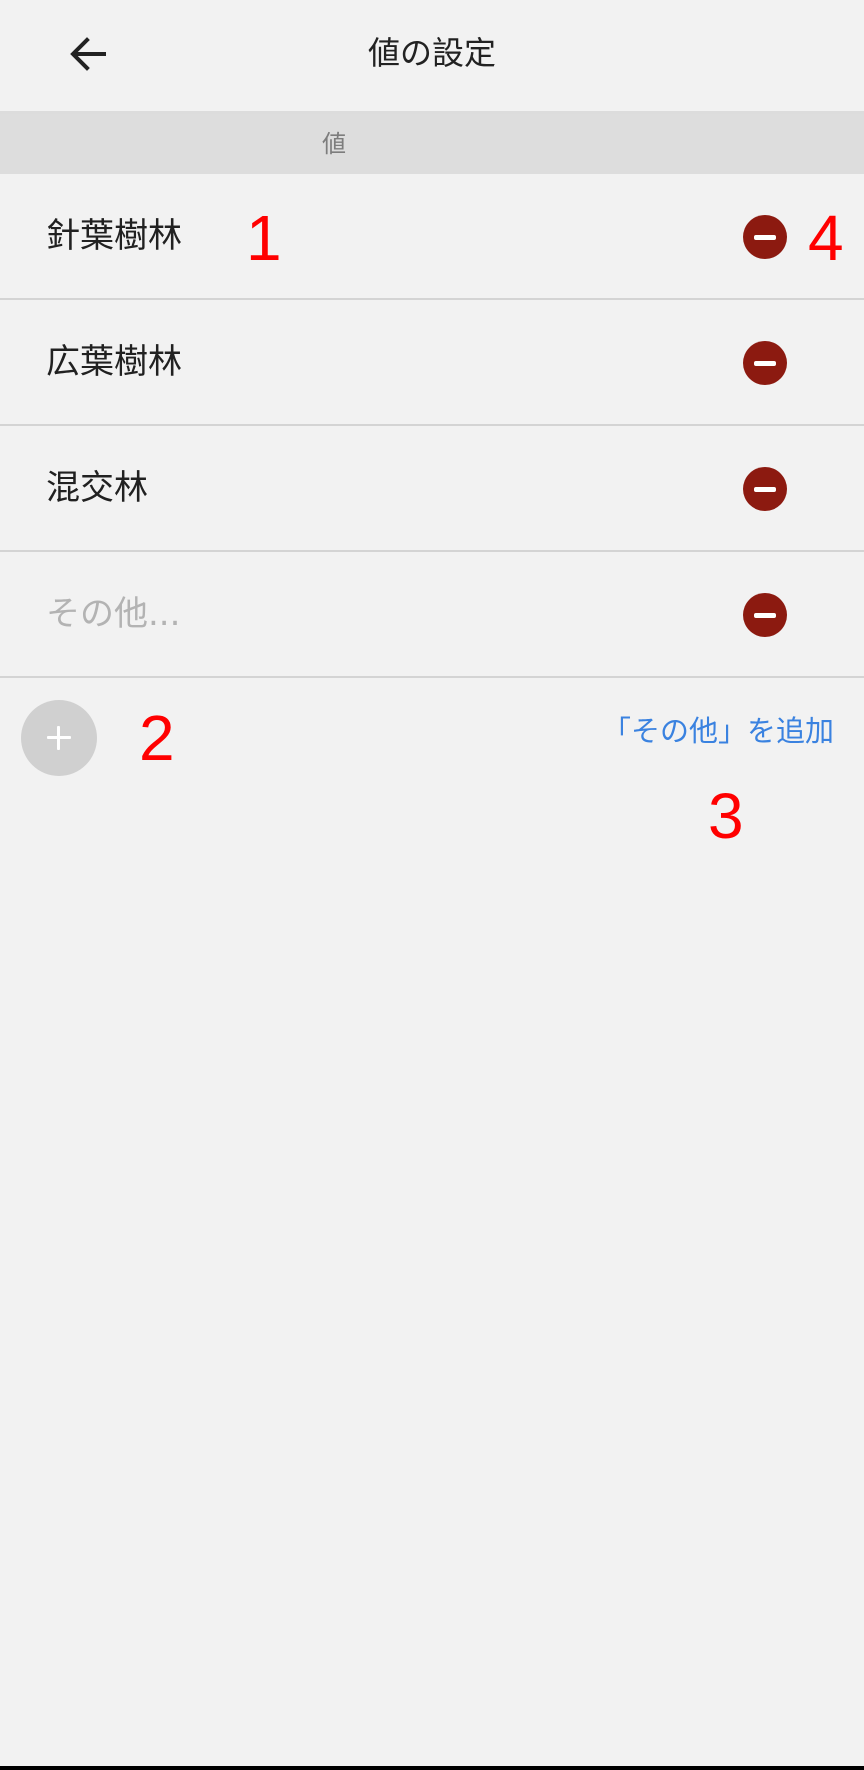  I want to click on app-header: 値の設定, so click(432, 57).